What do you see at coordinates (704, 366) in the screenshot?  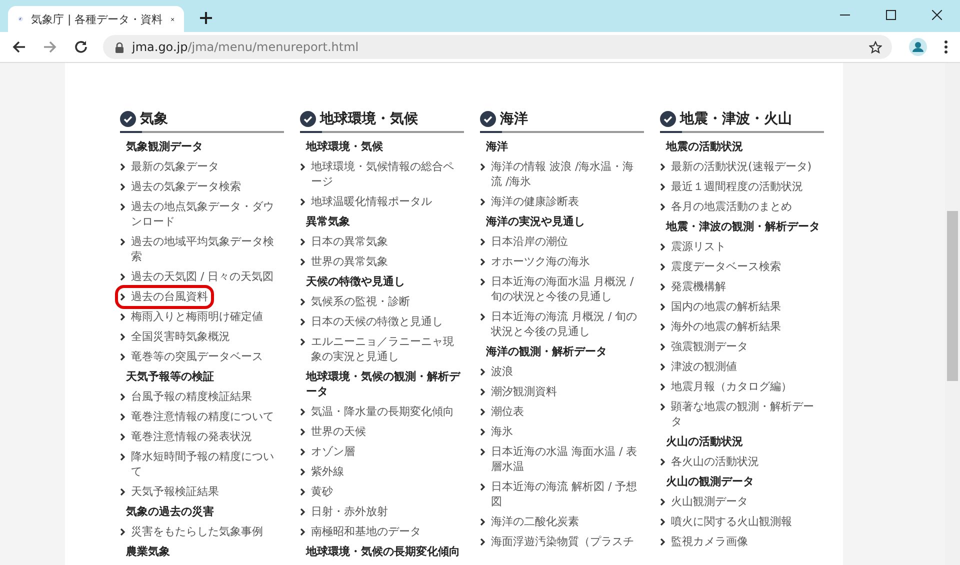 I see `link-text: 津波の観測値` at bounding box center [704, 366].